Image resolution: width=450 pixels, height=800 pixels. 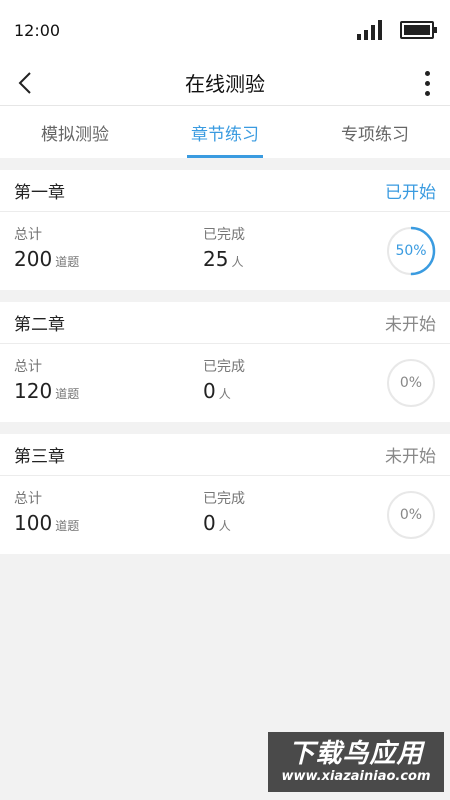 I want to click on total-stat: 总计 200 道题, so click(x=46, y=250).